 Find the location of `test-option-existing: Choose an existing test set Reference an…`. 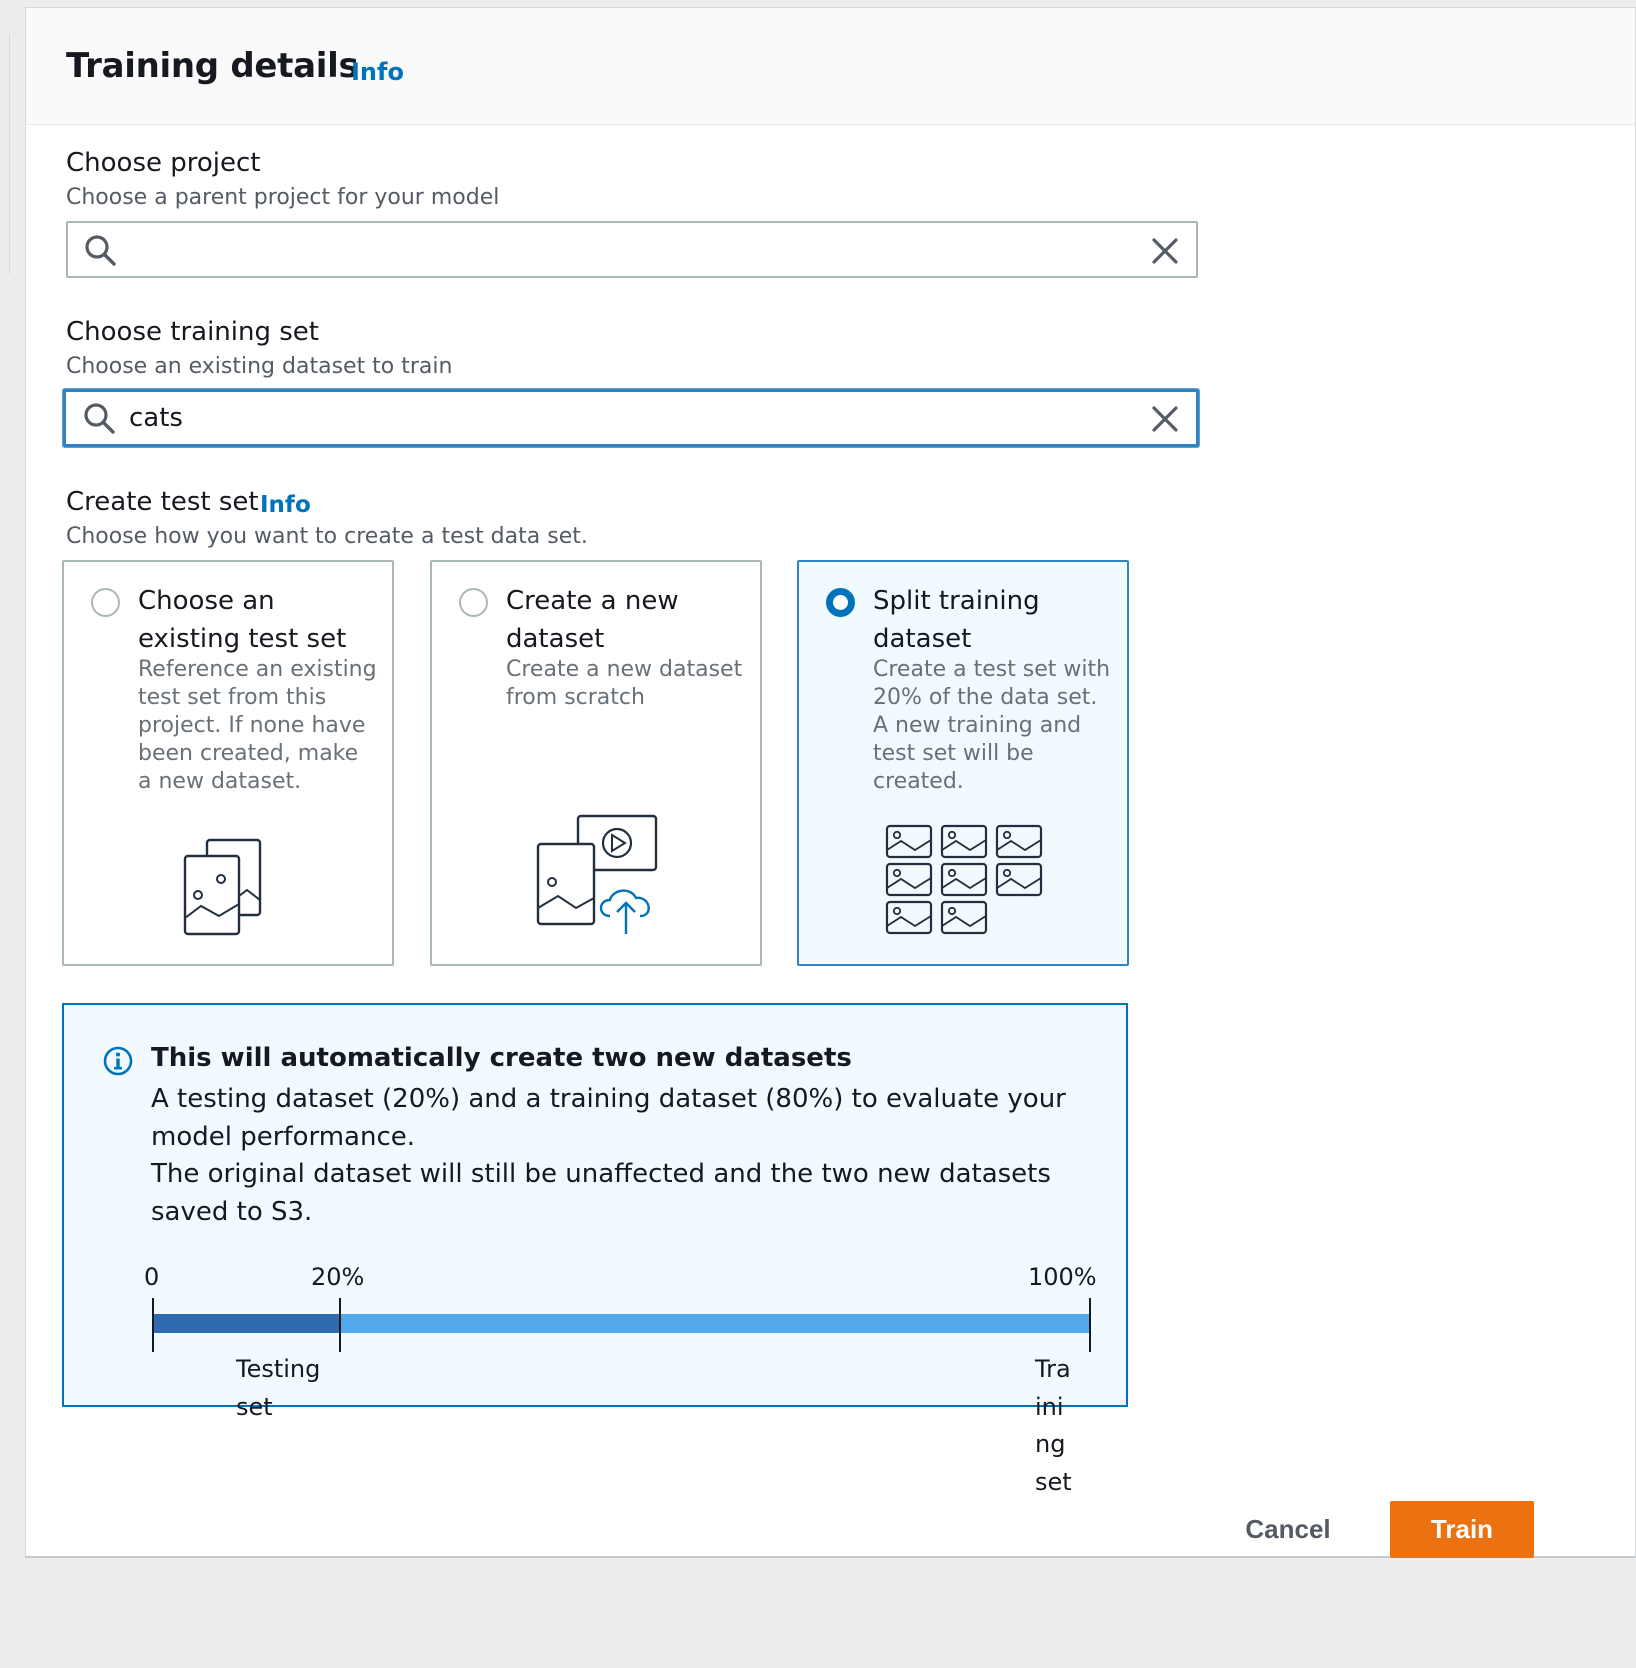

test-option-existing: Choose an existing test set Reference an… is located at coordinates (228, 763).